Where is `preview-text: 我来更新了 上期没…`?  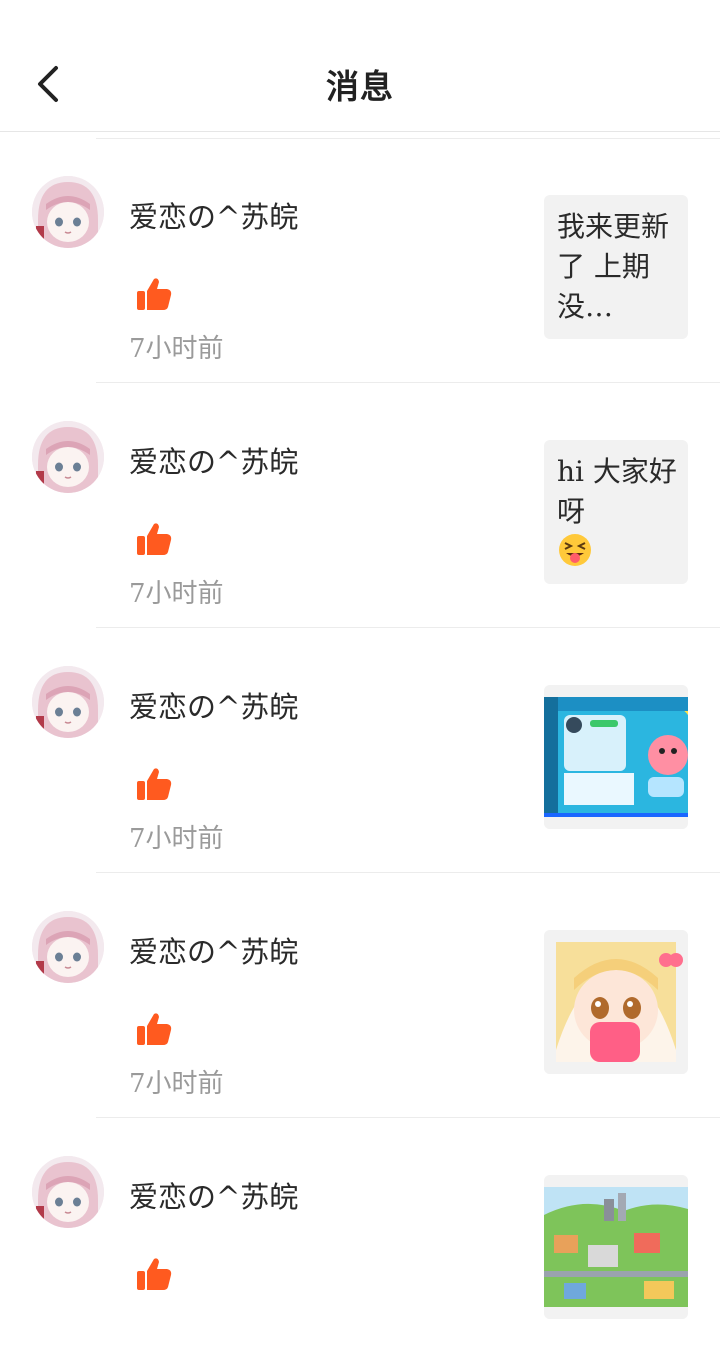
preview-text: 我来更新了 上期没… is located at coordinates (613, 266).